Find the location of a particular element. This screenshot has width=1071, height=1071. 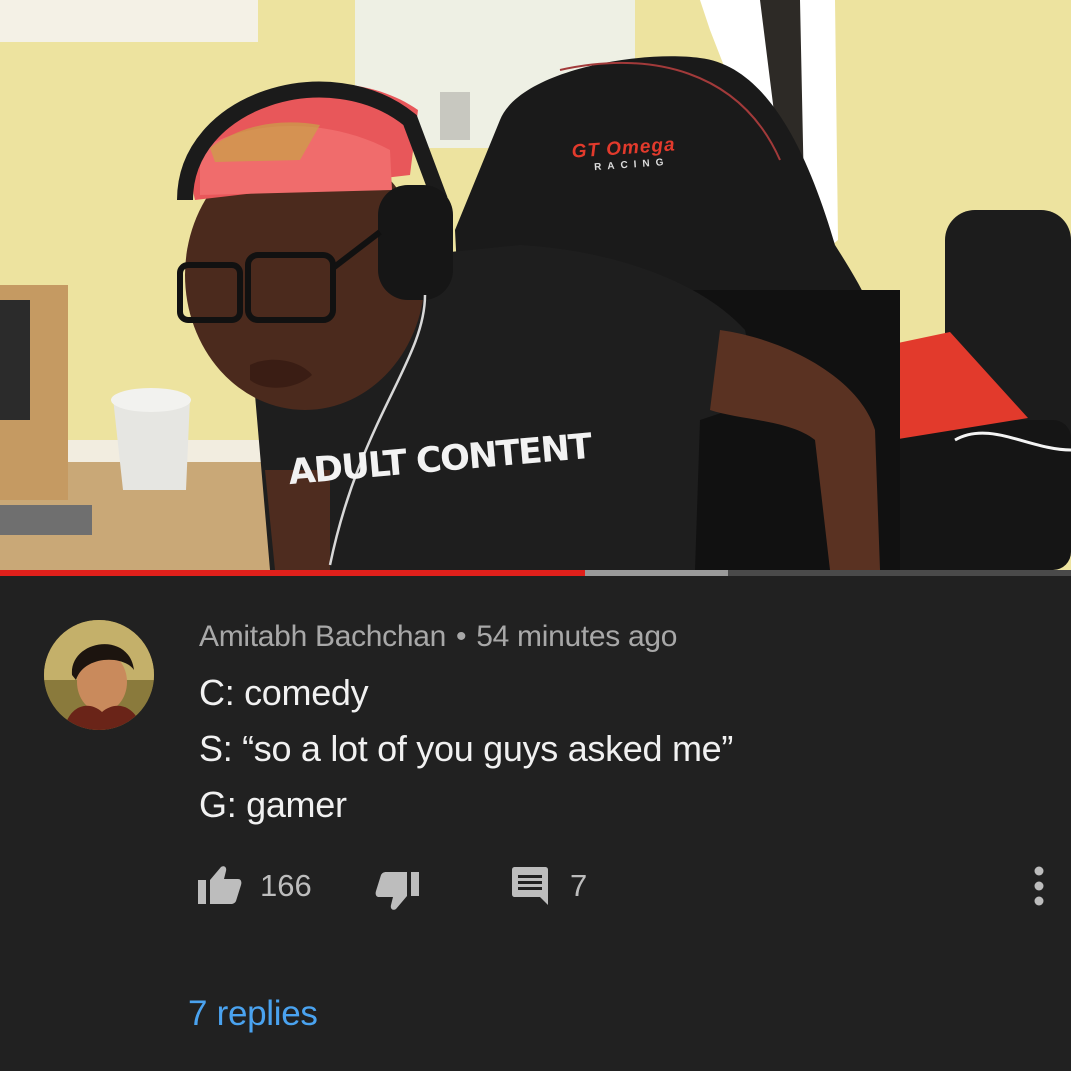

view-replies-link: 7 replies is located at coordinates (253, 1014).